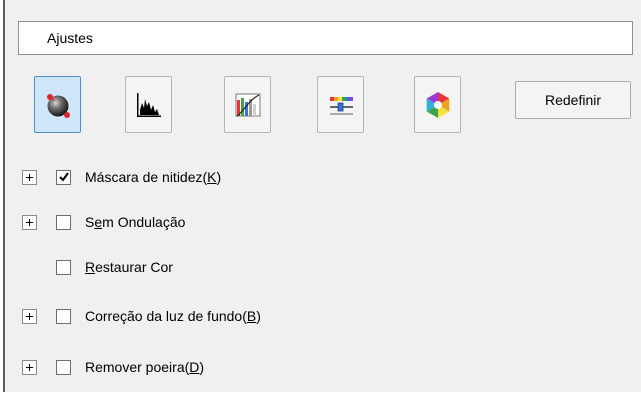  Describe the element at coordinates (325, 38) in the screenshot. I see `settings-header: Ajustes` at that location.